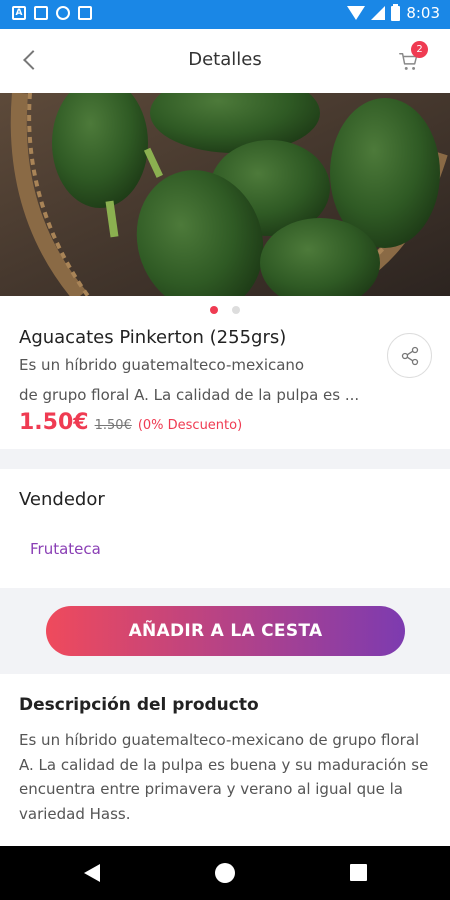 The image size is (450, 900). Describe the element at coordinates (358, 872) in the screenshot. I see `nav-recents-icon` at that location.